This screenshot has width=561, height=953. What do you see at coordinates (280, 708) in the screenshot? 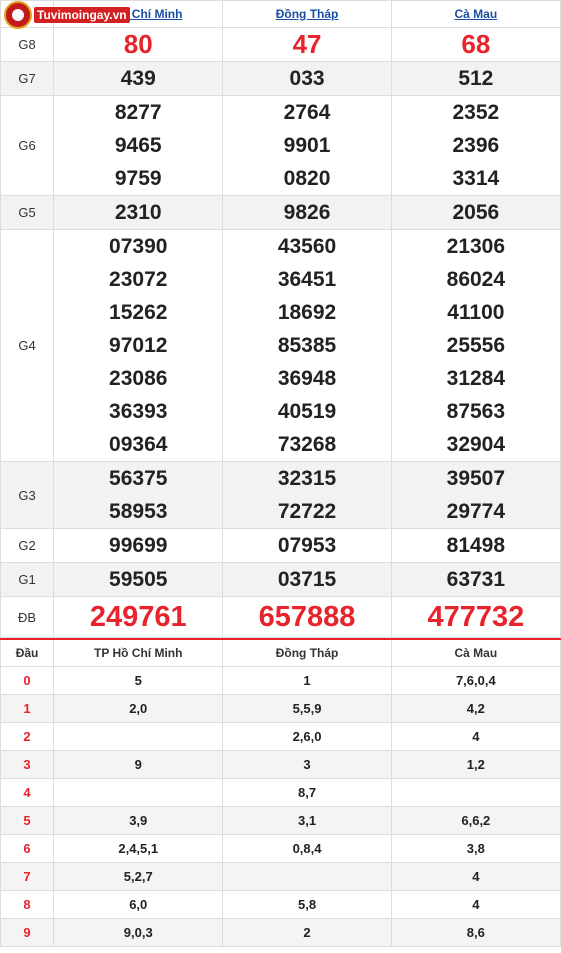
I see `loto-row: 1 2,0 5,5,9 4,2` at bounding box center [280, 708].